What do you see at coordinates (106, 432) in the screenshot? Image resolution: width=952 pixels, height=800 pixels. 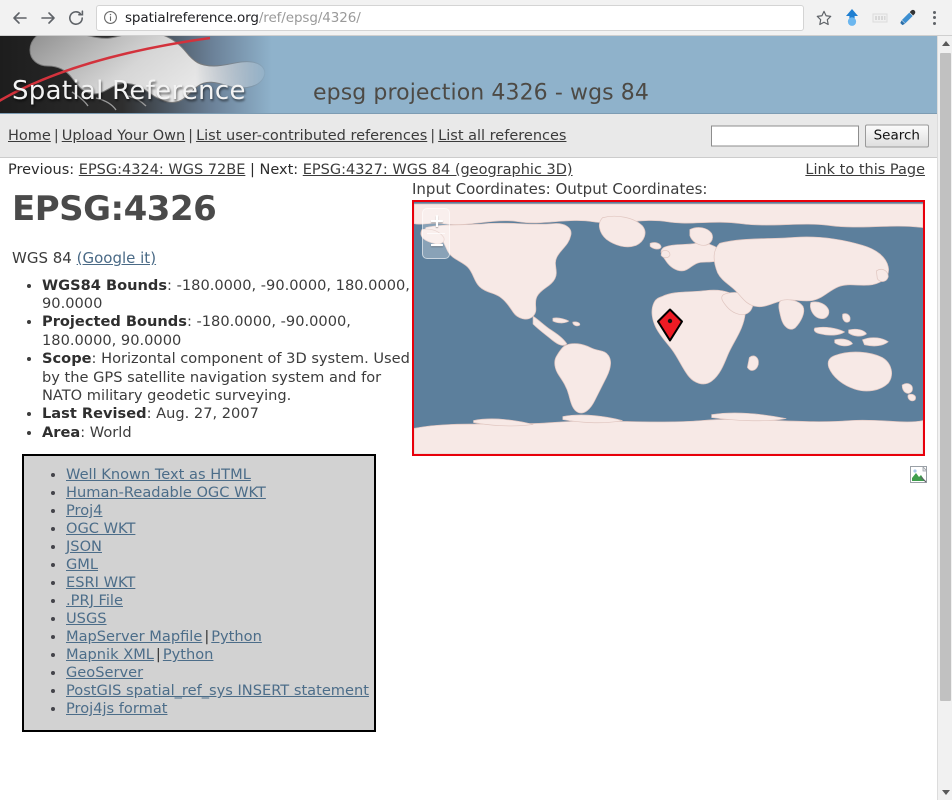 I see `fact-value: : World` at bounding box center [106, 432].